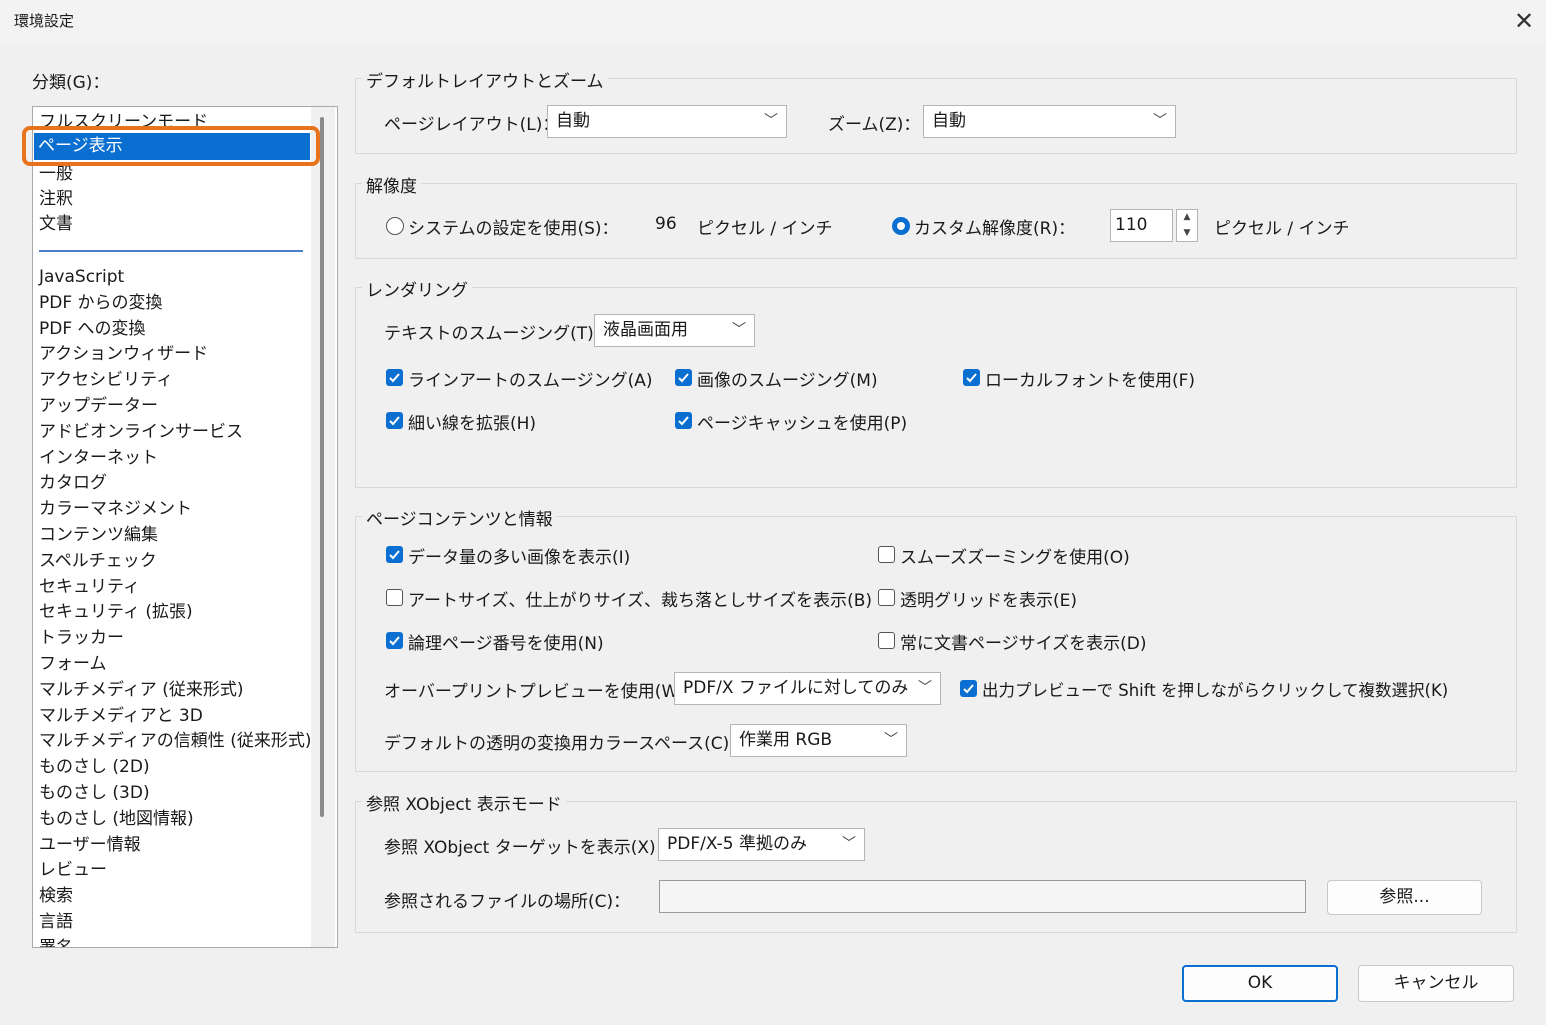 Image resolution: width=1546 pixels, height=1025 pixels. I want to click on blend-space-value: 作業用 RGB, so click(786, 740).